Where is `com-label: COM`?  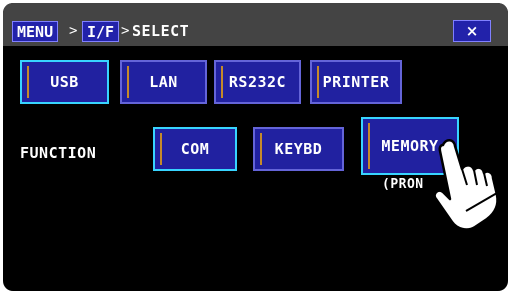 com-label: COM is located at coordinates (195, 149).